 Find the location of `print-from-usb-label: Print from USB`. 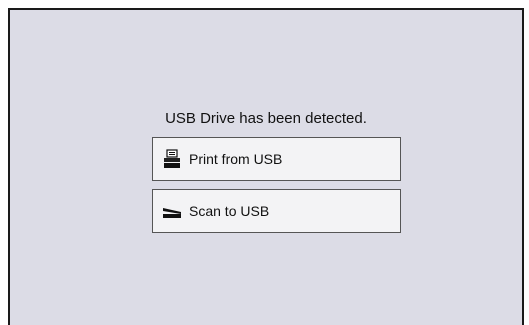

print-from-usb-label: Print from USB is located at coordinates (236, 159).